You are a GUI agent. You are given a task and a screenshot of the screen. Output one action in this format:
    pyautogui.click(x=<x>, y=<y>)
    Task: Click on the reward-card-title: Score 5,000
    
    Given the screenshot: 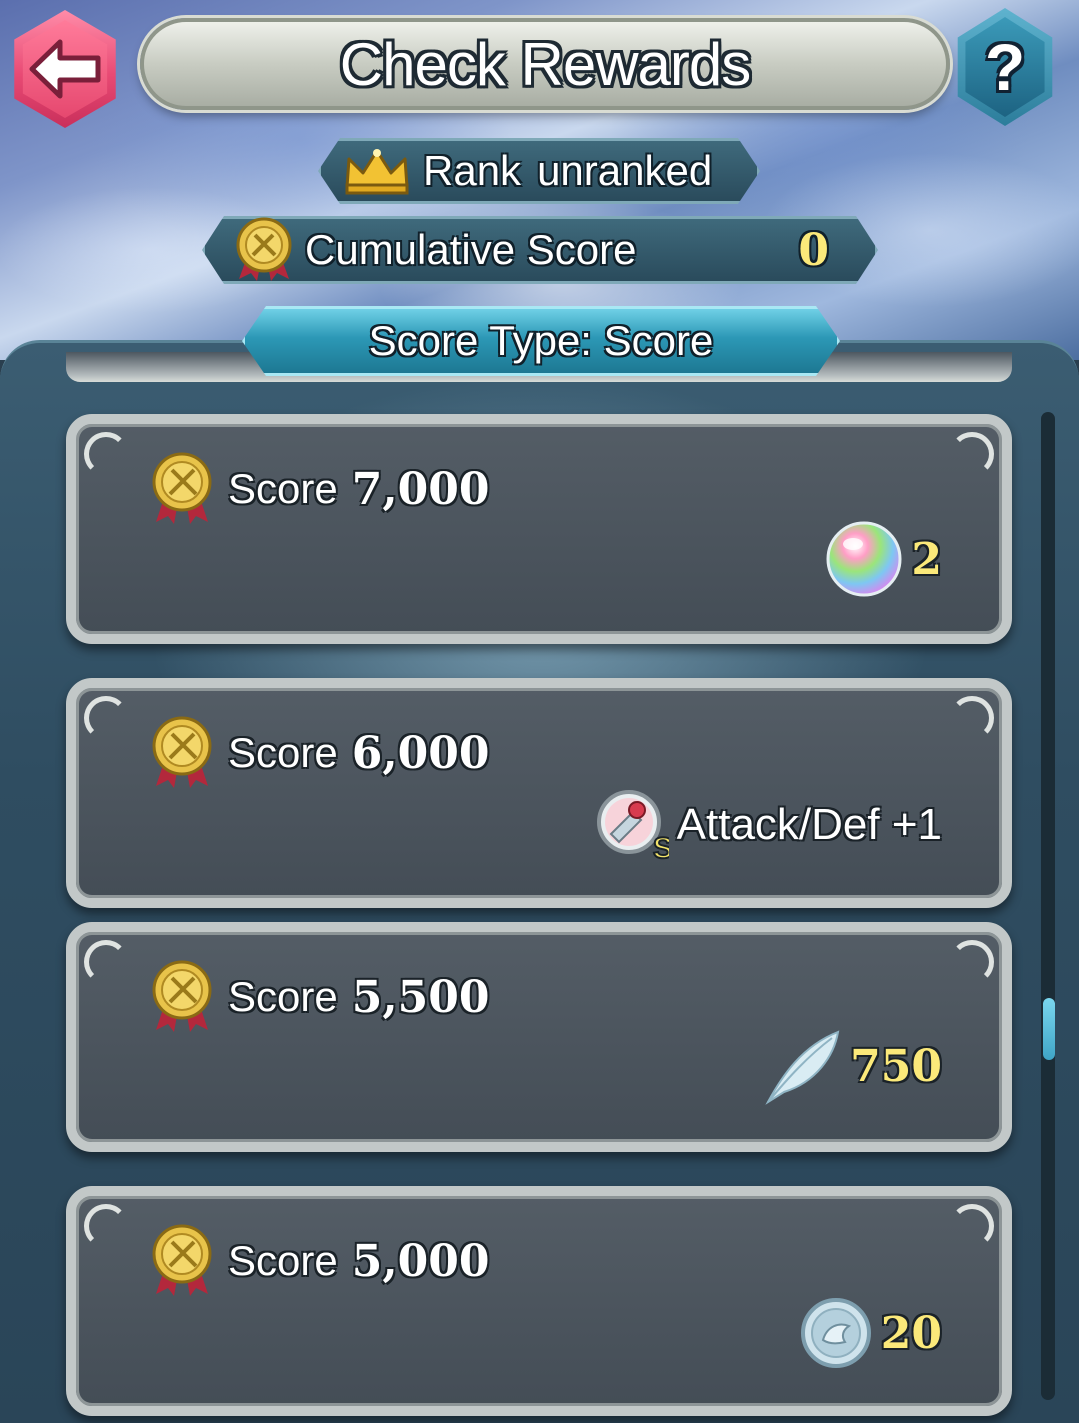 What is the action you would take?
    pyautogui.click(x=320, y=1261)
    